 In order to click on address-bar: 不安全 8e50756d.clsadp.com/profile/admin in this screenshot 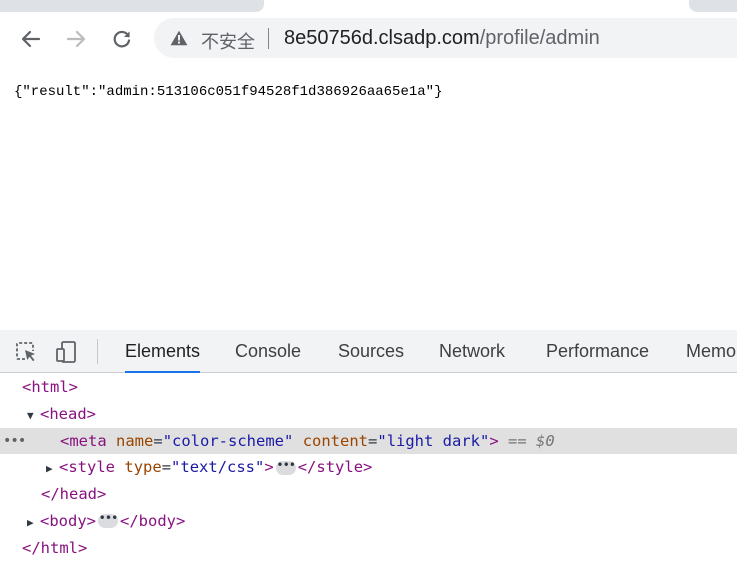, I will do `click(445, 38)`.